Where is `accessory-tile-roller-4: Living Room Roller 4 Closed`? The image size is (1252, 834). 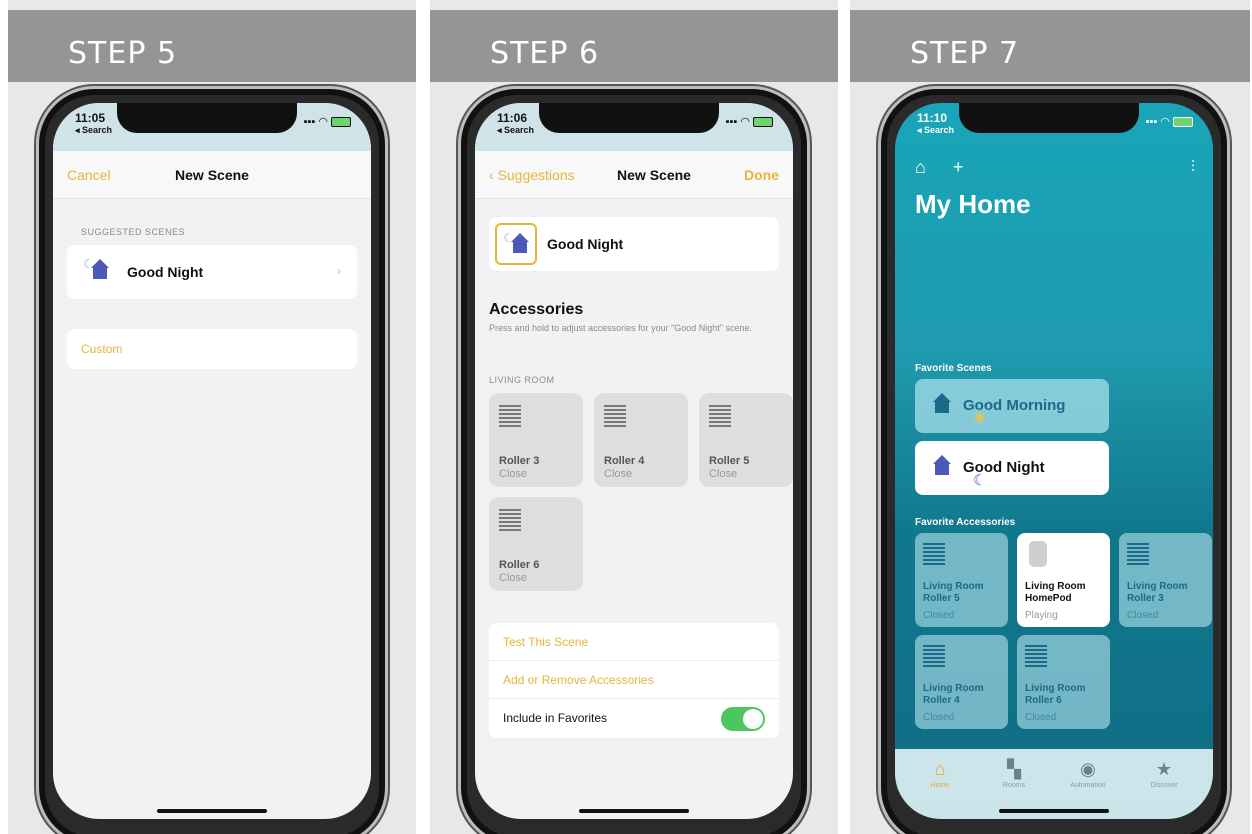
accessory-tile-roller-4: Living Room Roller 4 Closed is located at coordinates (961, 682).